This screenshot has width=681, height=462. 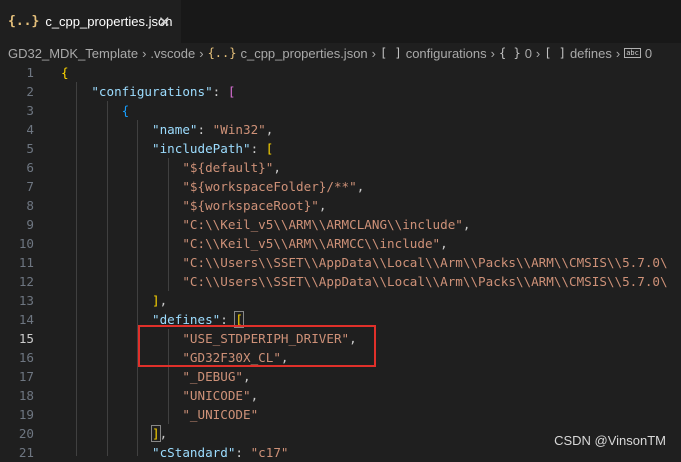 I want to click on code-text: "includePath": [, so click(x=167, y=148).